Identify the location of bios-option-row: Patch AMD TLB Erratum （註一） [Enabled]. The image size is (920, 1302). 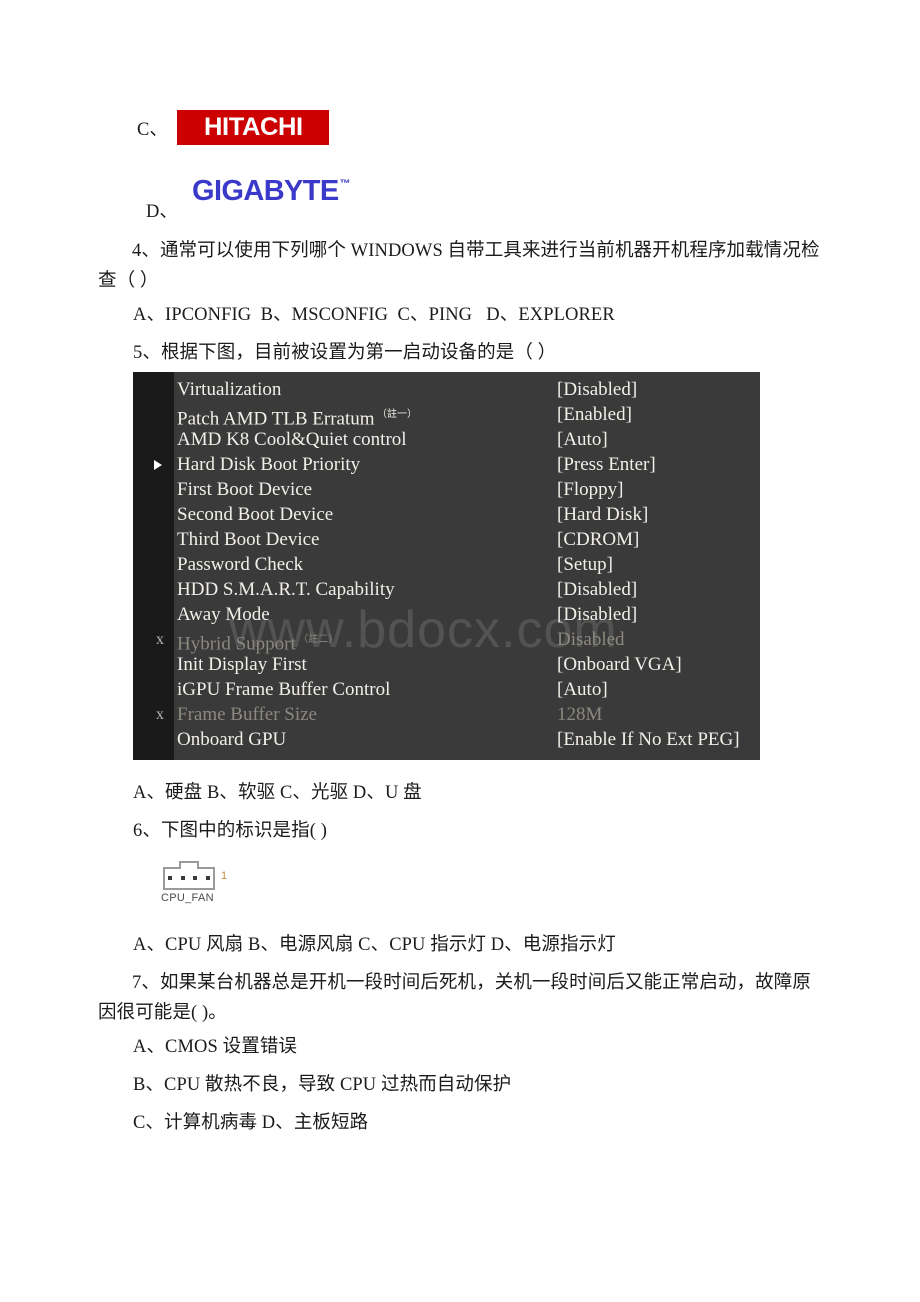
(446, 415).